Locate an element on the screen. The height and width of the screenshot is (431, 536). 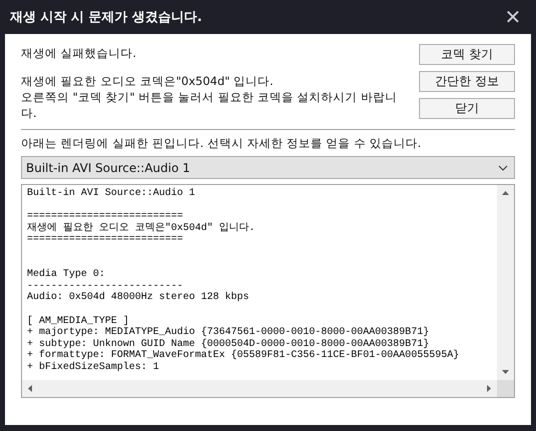
dialog-button: 코덱 찾기 is located at coordinates (467, 54).